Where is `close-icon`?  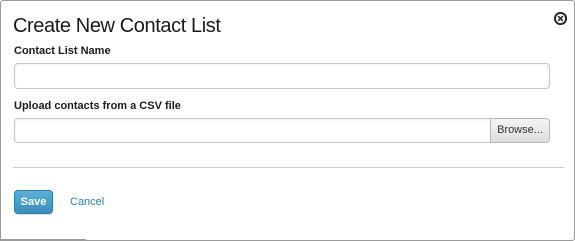
close-icon is located at coordinates (560, 18).